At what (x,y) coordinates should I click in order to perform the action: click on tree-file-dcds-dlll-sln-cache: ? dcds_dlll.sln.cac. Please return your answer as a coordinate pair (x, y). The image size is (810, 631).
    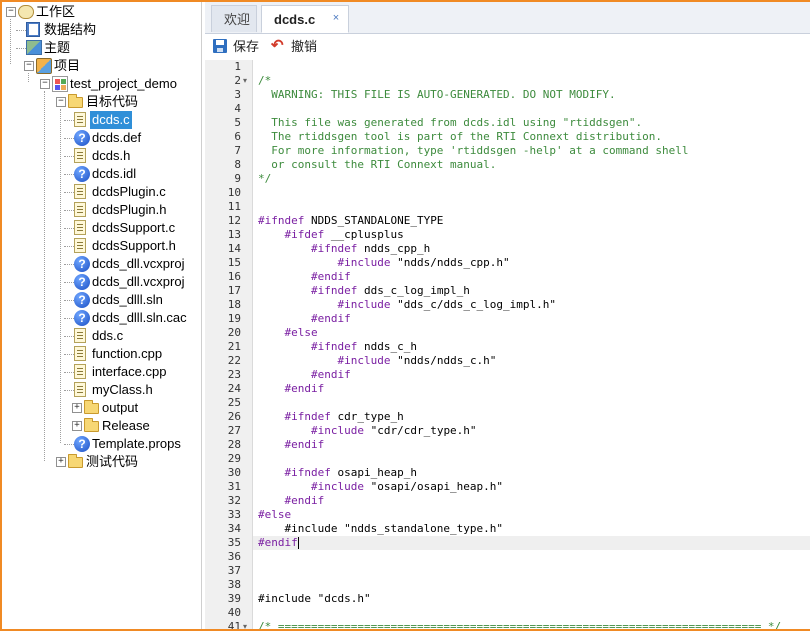
    Looking at the image, I should click on (101, 318).